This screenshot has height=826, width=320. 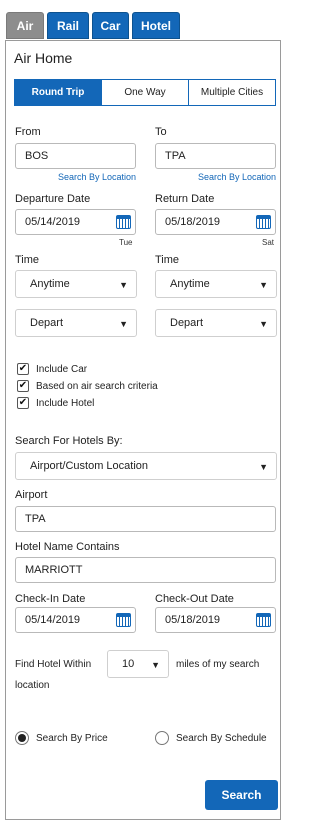 I want to click on departure-day: Tue, so click(x=126, y=242).